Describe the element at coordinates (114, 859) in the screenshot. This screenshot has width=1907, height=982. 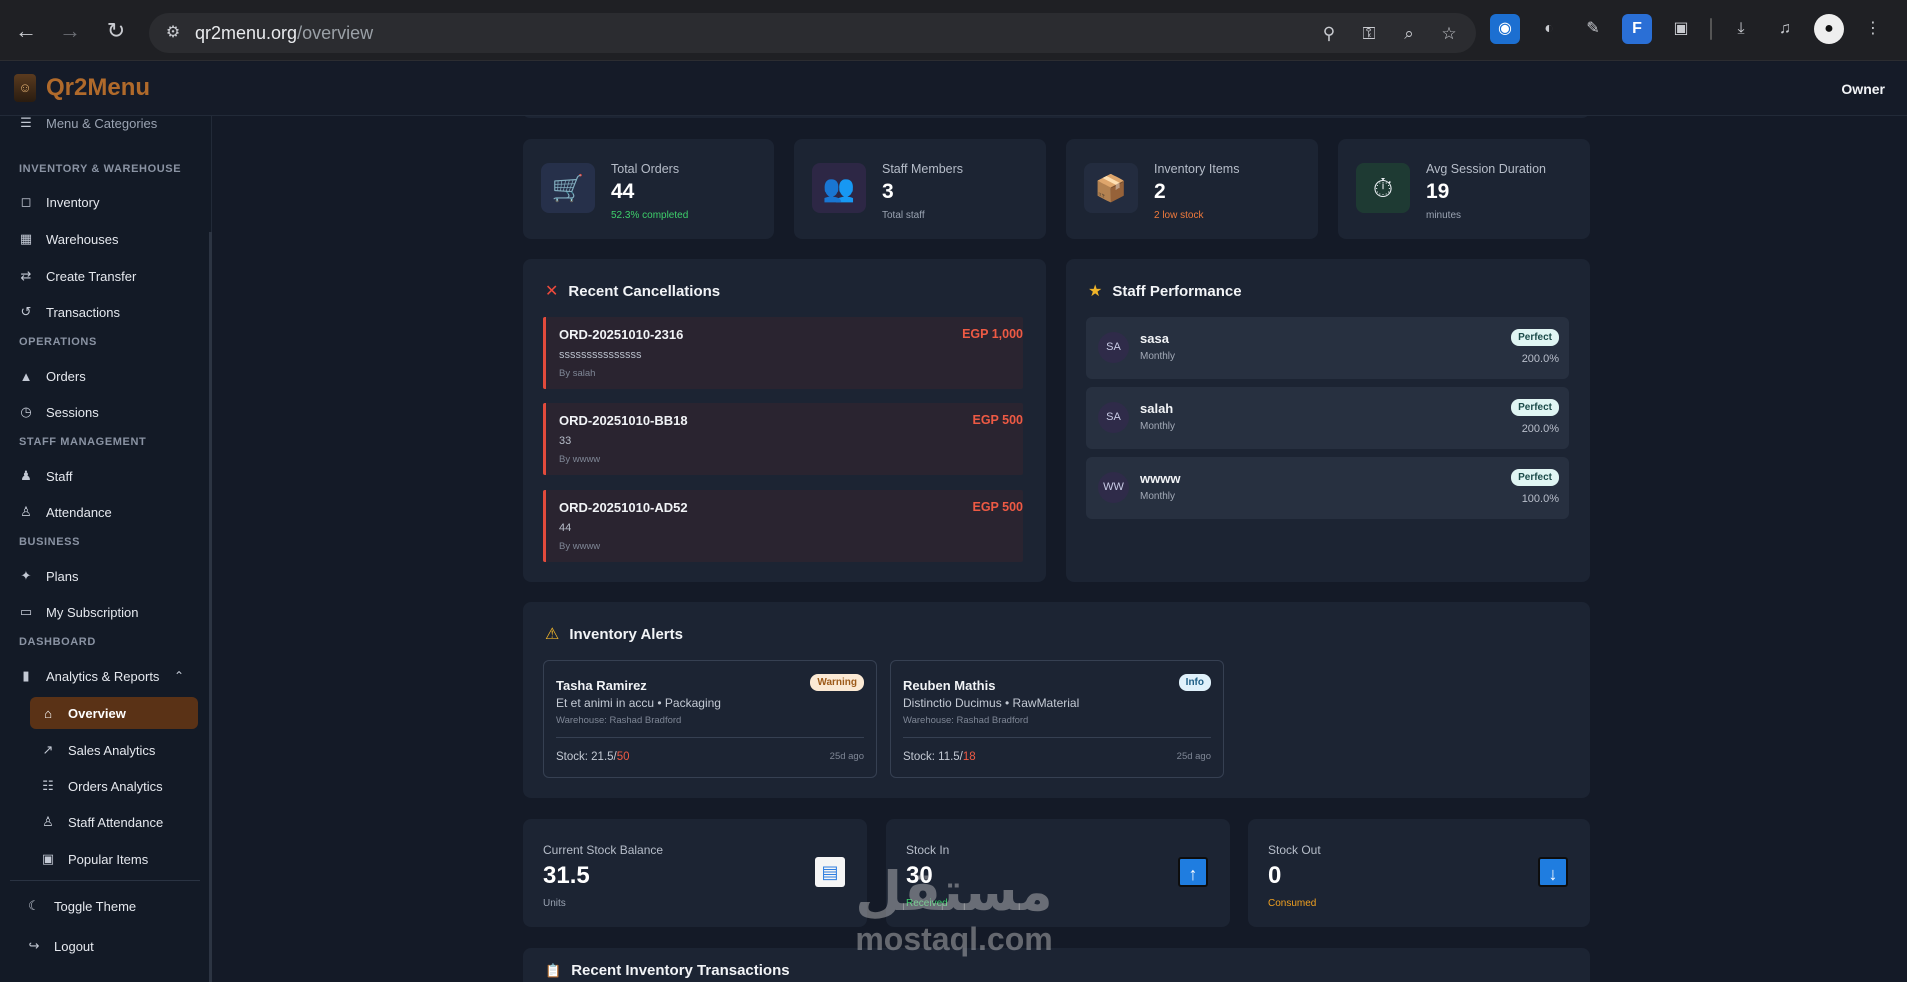
I see `sidebar-item-popular-items: ▣ Popular Items` at that location.